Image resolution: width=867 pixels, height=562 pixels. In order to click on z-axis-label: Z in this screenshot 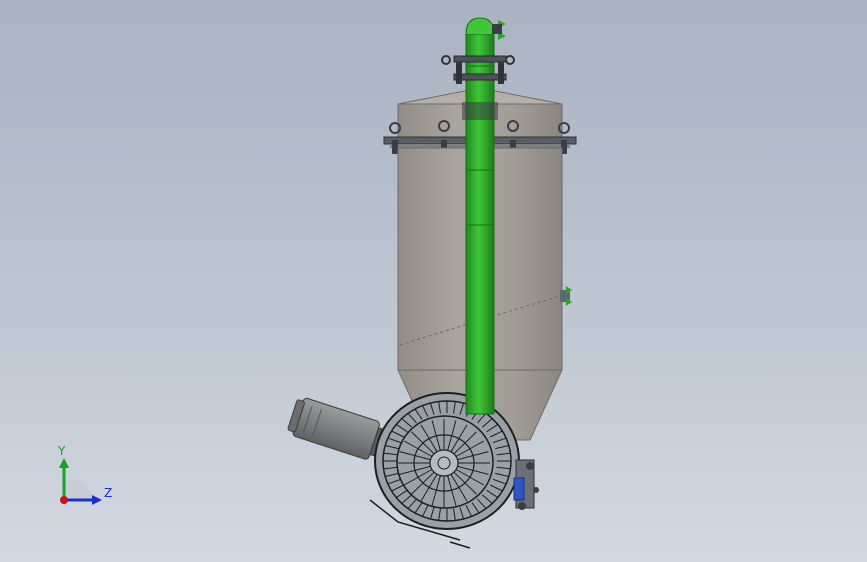, I will do `click(108, 493)`.